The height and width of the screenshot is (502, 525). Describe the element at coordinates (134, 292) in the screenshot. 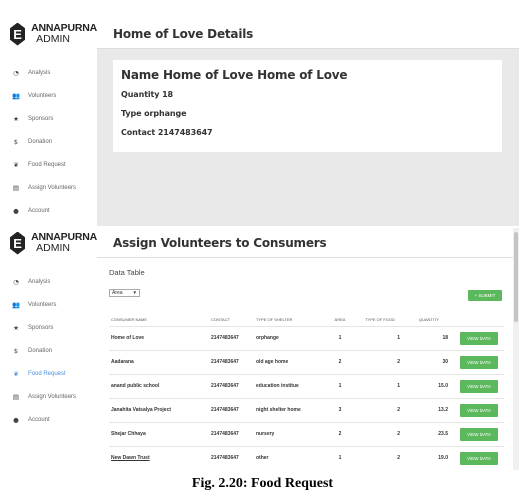

I see `chevron-down-icon: ▼` at that location.